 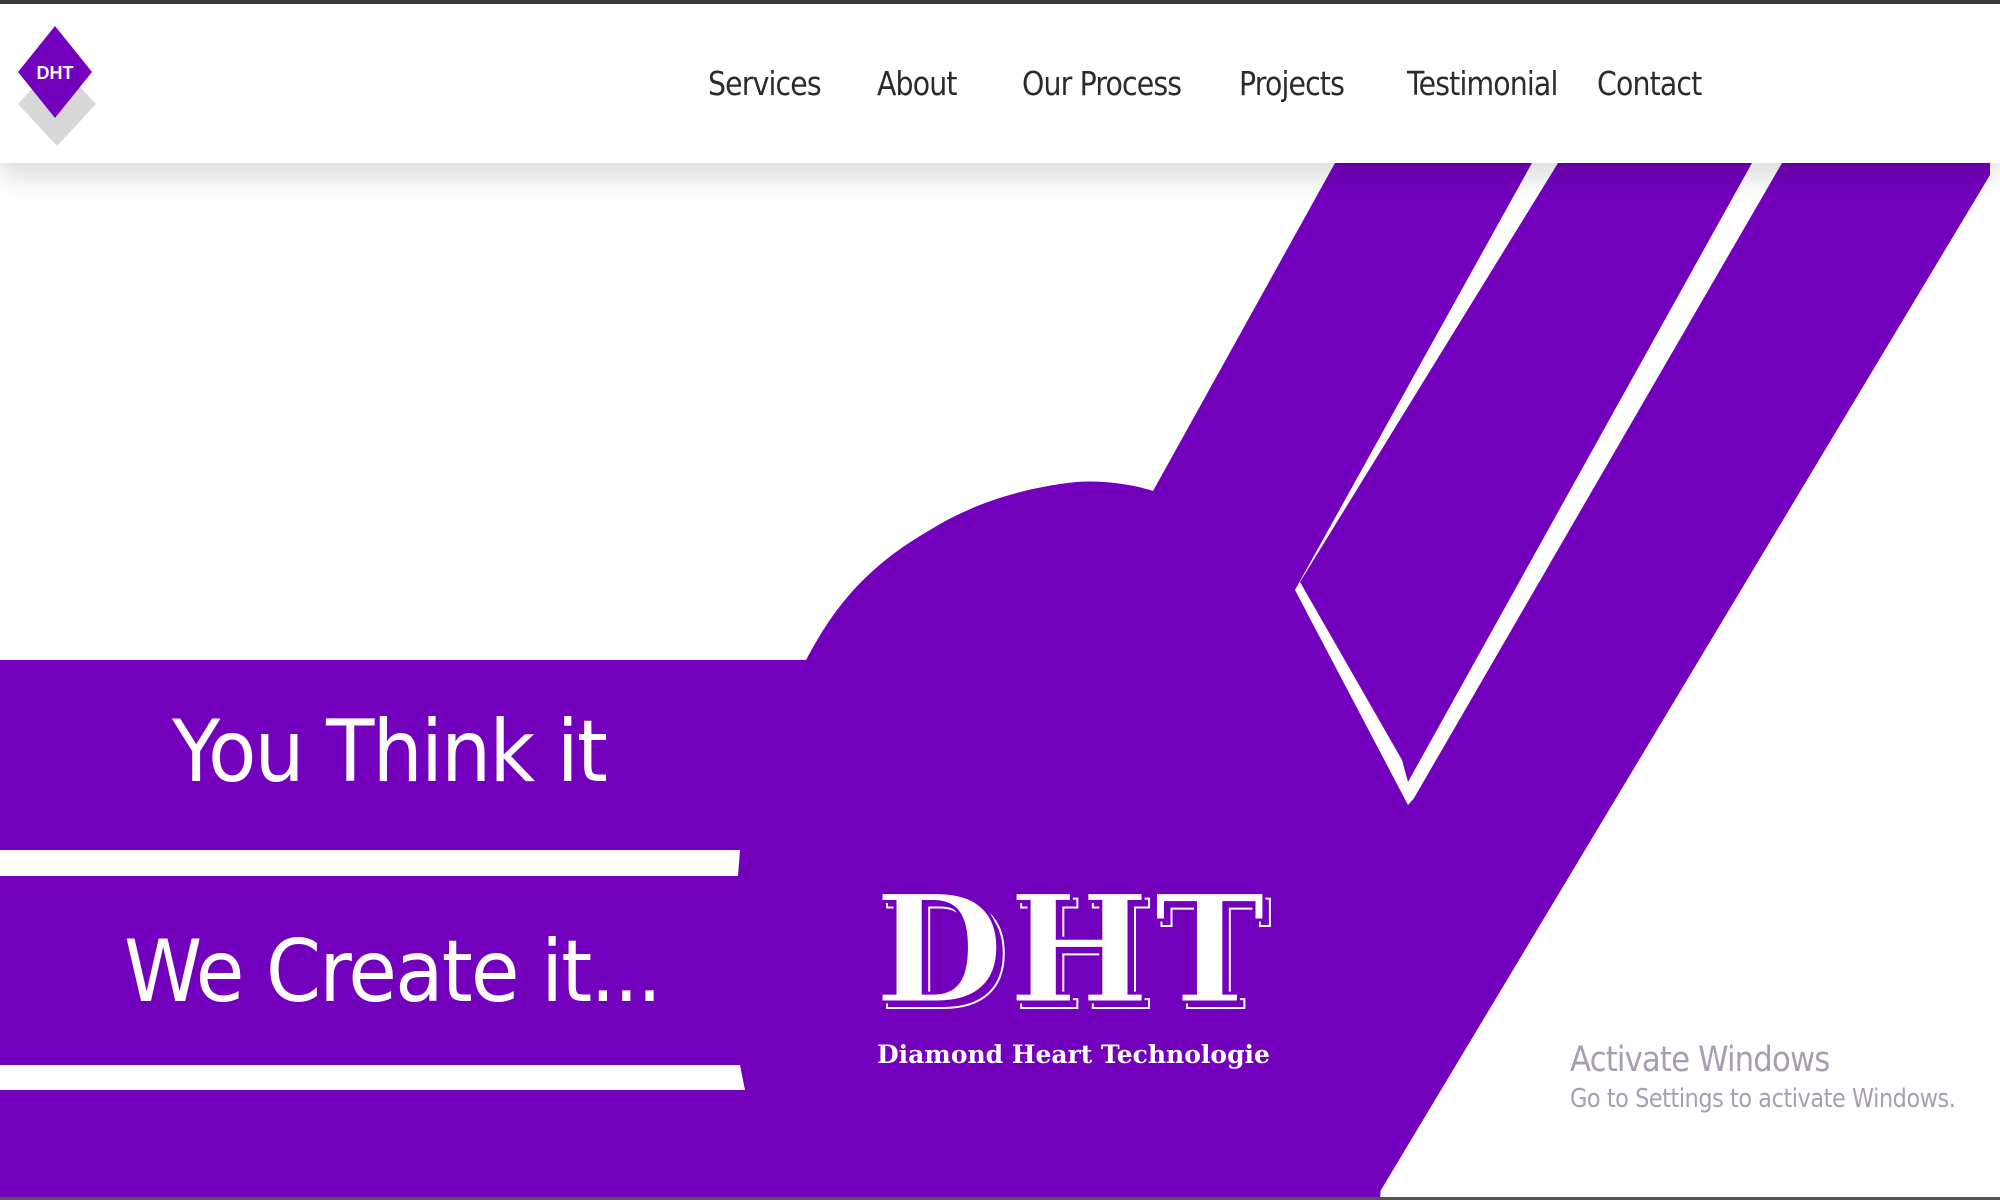 What do you see at coordinates (1102, 83) in the screenshot?
I see `nav-link-our-process: Our Process` at bounding box center [1102, 83].